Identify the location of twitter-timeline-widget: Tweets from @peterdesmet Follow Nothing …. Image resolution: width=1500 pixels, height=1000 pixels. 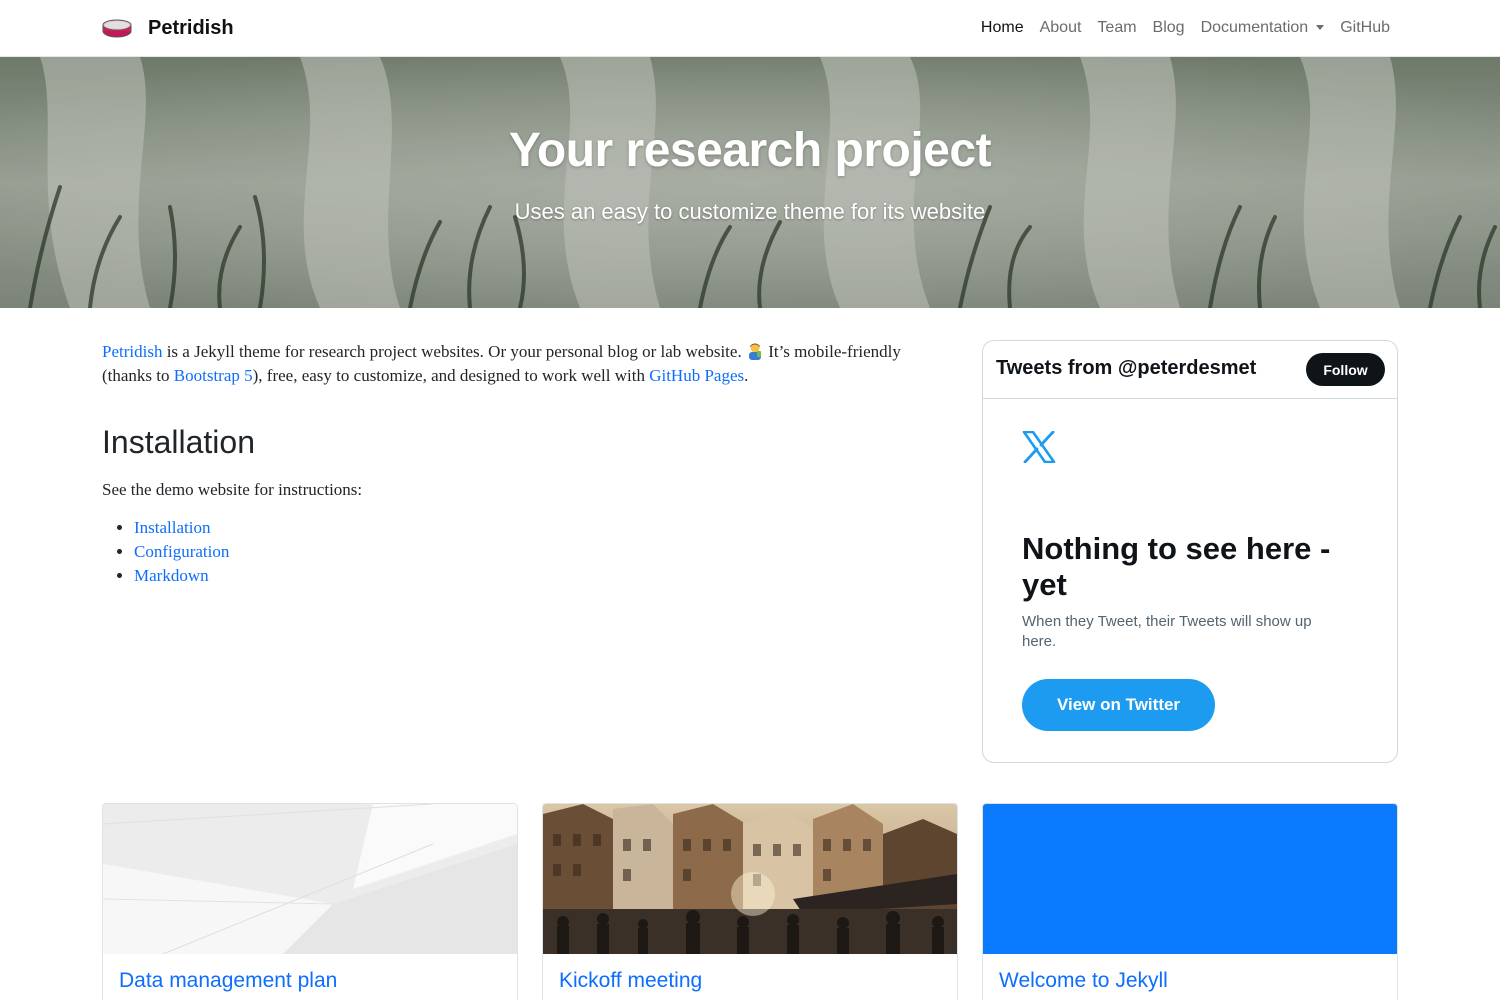
(1190, 551).